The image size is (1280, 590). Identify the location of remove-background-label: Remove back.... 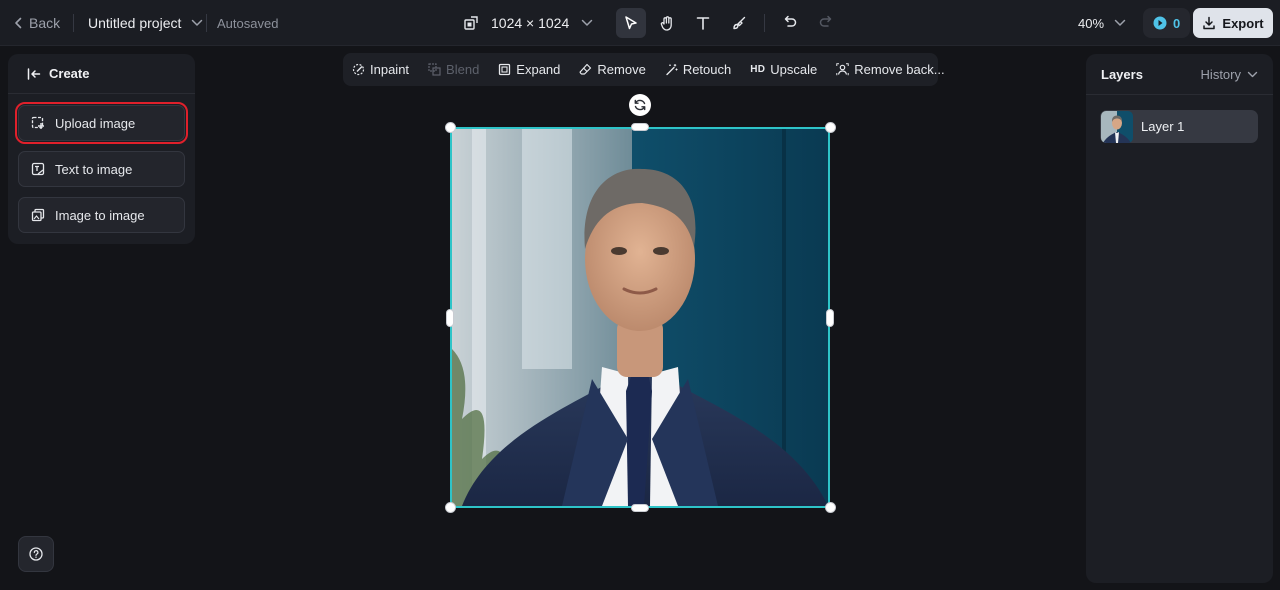
(899, 69).